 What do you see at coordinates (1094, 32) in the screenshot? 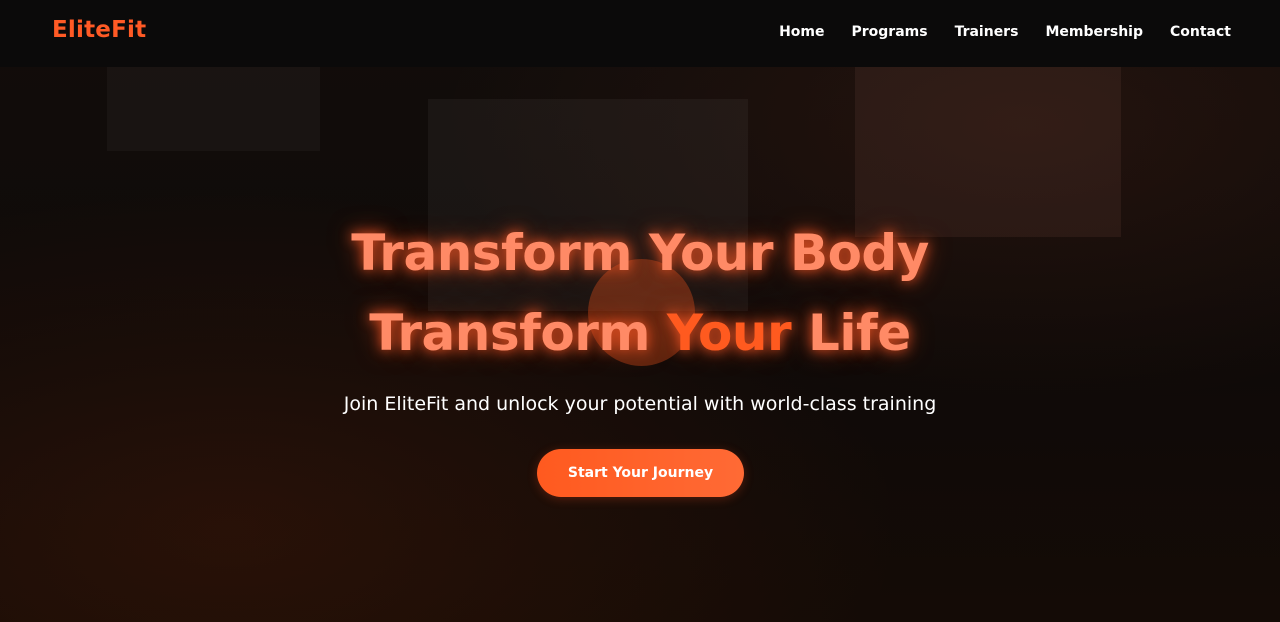
I see `nav-membership: Membership` at bounding box center [1094, 32].